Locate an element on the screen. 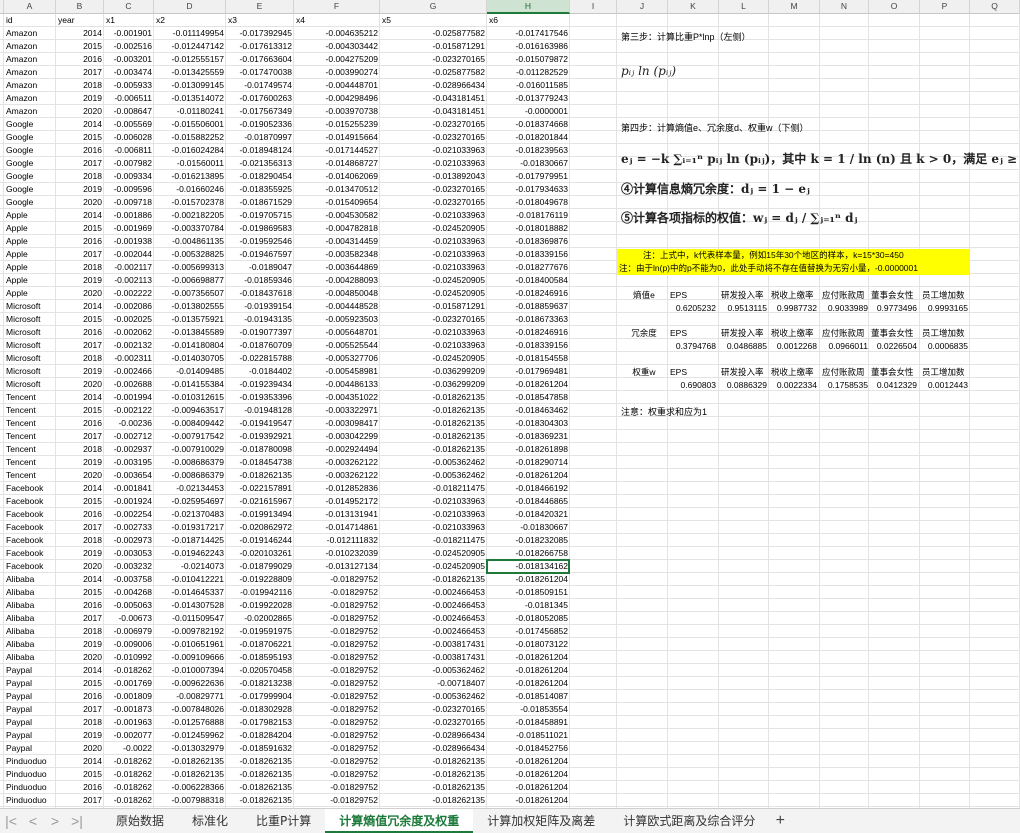 The width and height of the screenshot is (1020, 833). result-value: 0.3794768 is located at coordinates (693, 346).